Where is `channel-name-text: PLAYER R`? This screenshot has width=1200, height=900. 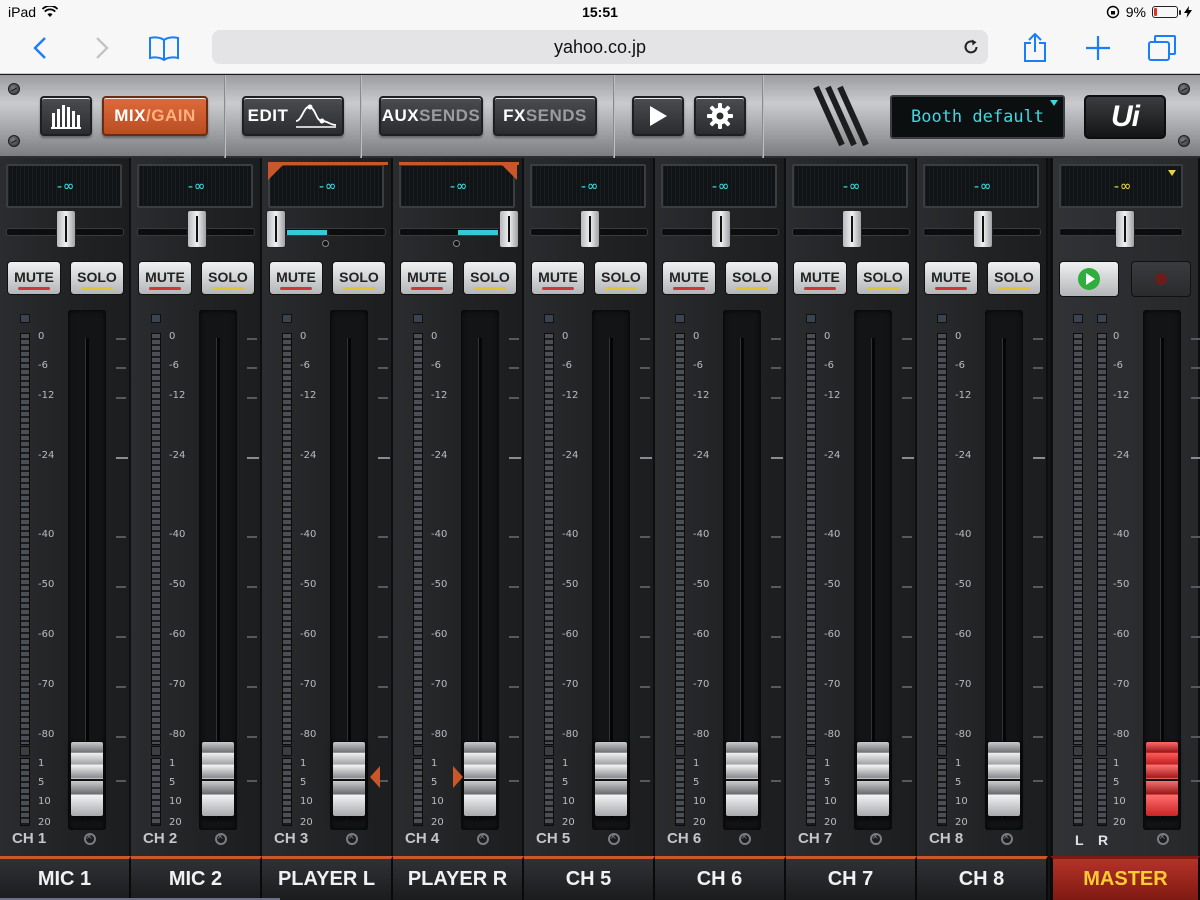
channel-name-text: PLAYER R is located at coordinates (457, 879).